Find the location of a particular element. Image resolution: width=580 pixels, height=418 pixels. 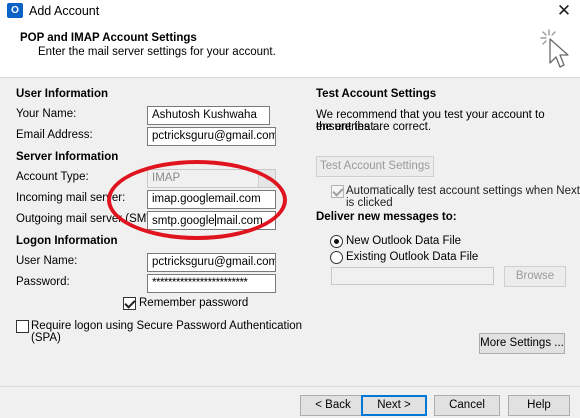

incoming-server-field: imap.googlemail.com is located at coordinates (211, 199).